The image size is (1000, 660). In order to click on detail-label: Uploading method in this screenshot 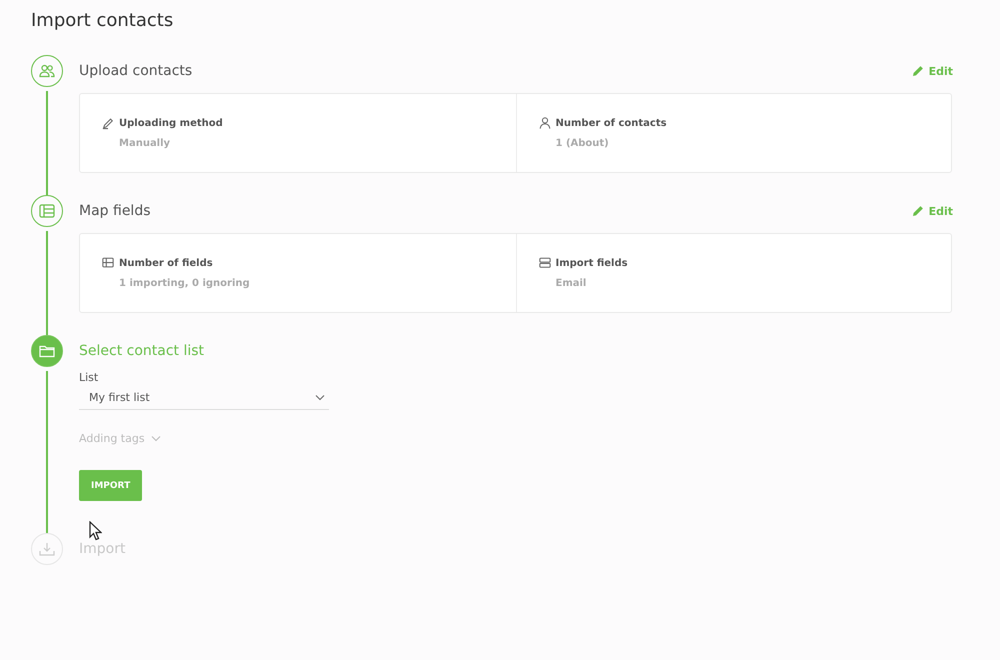, I will do `click(171, 123)`.